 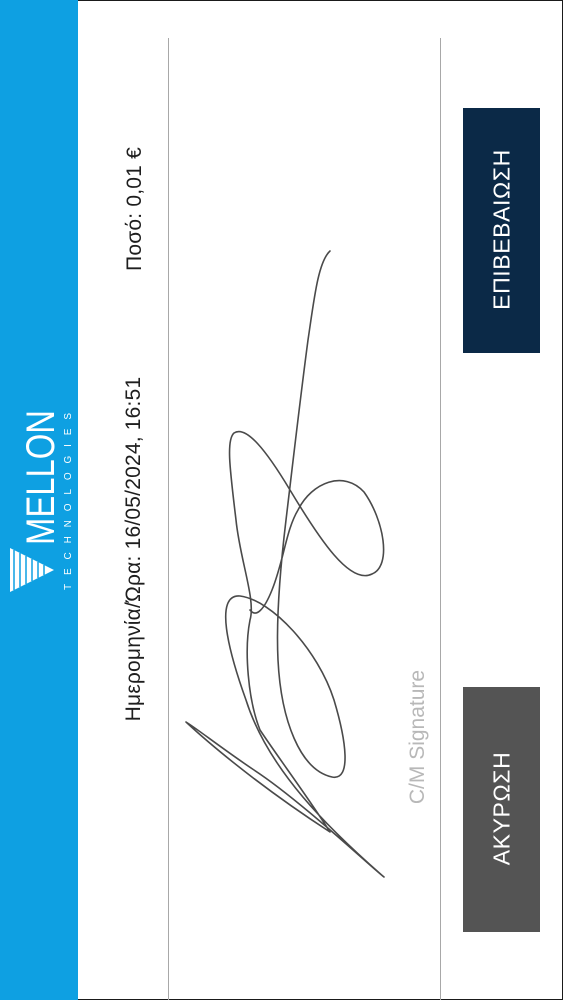 I want to click on cancel-button-label: ΑΚΥΡΩΣΗ, so click(x=501, y=808).